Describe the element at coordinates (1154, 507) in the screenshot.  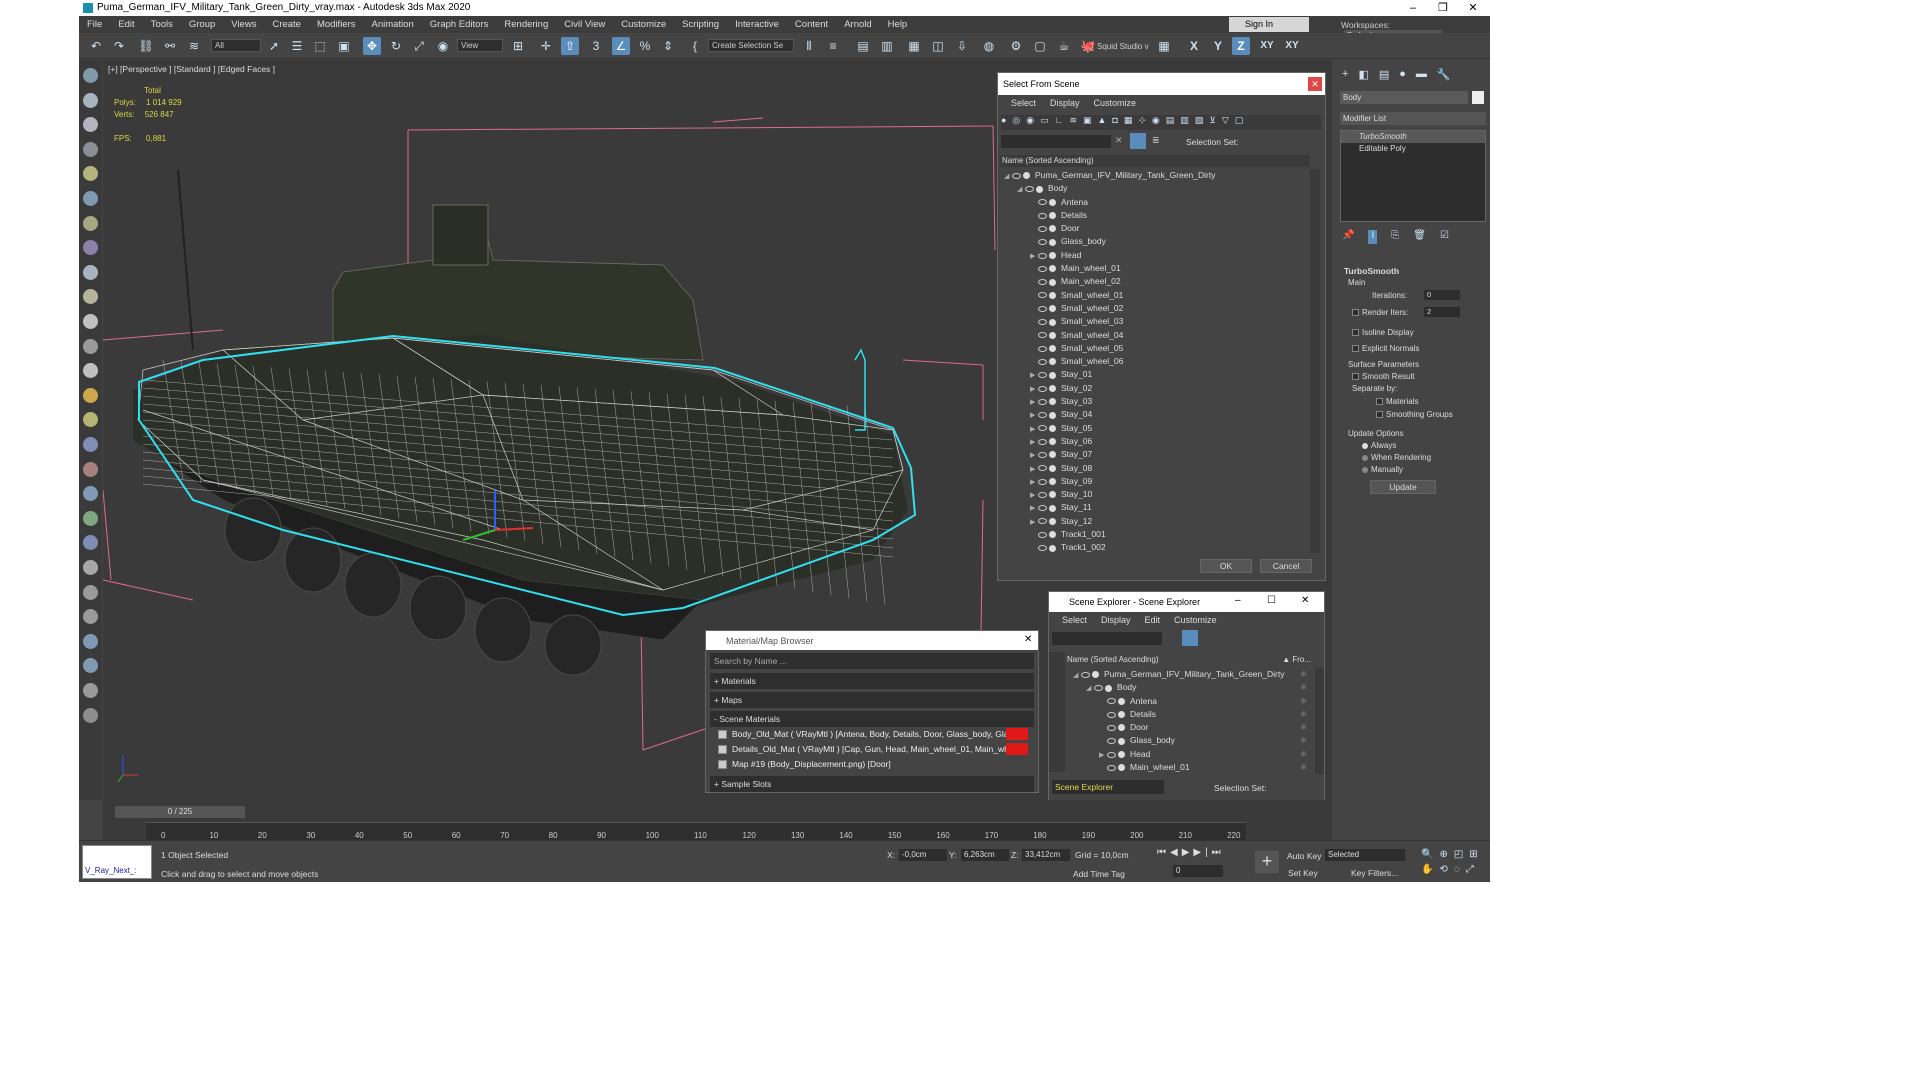
I see `tree-row: ▶ Stay_11` at that location.